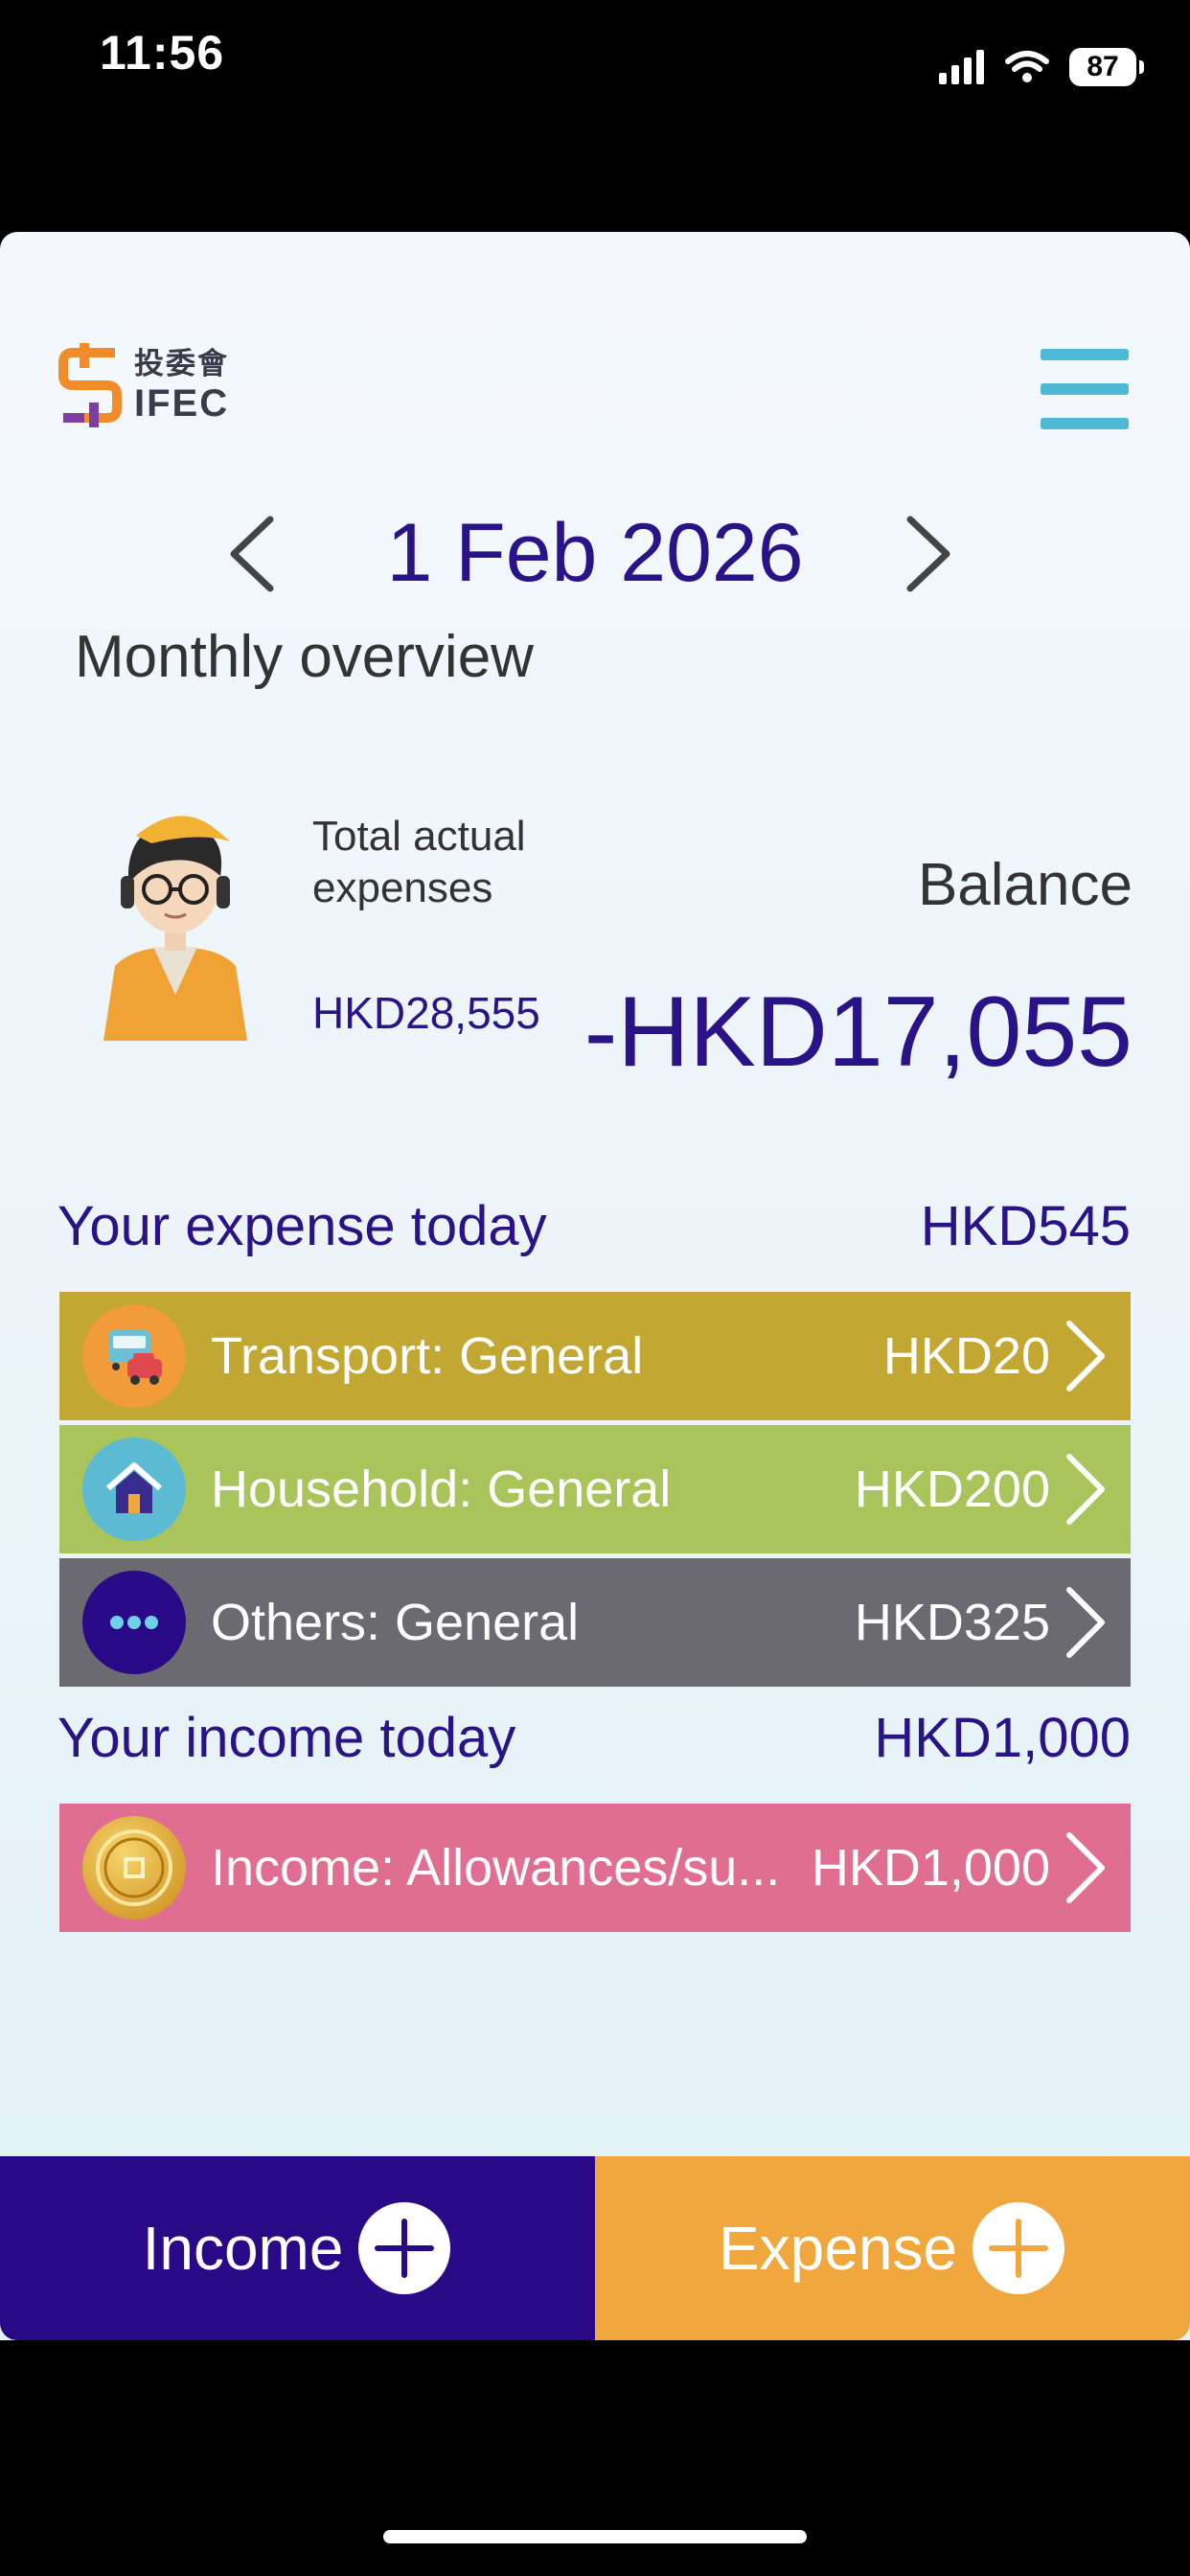 The height and width of the screenshot is (2576, 1190). Describe the element at coordinates (858, 1032) in the screenshot. I see `balance-value: -HKD17,055` at that location.